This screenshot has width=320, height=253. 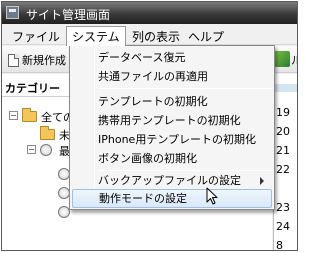 What do you see at coordinates (283, 150) in the screenshot?
I see `list-item: 21` at bounding box center [283, 150].